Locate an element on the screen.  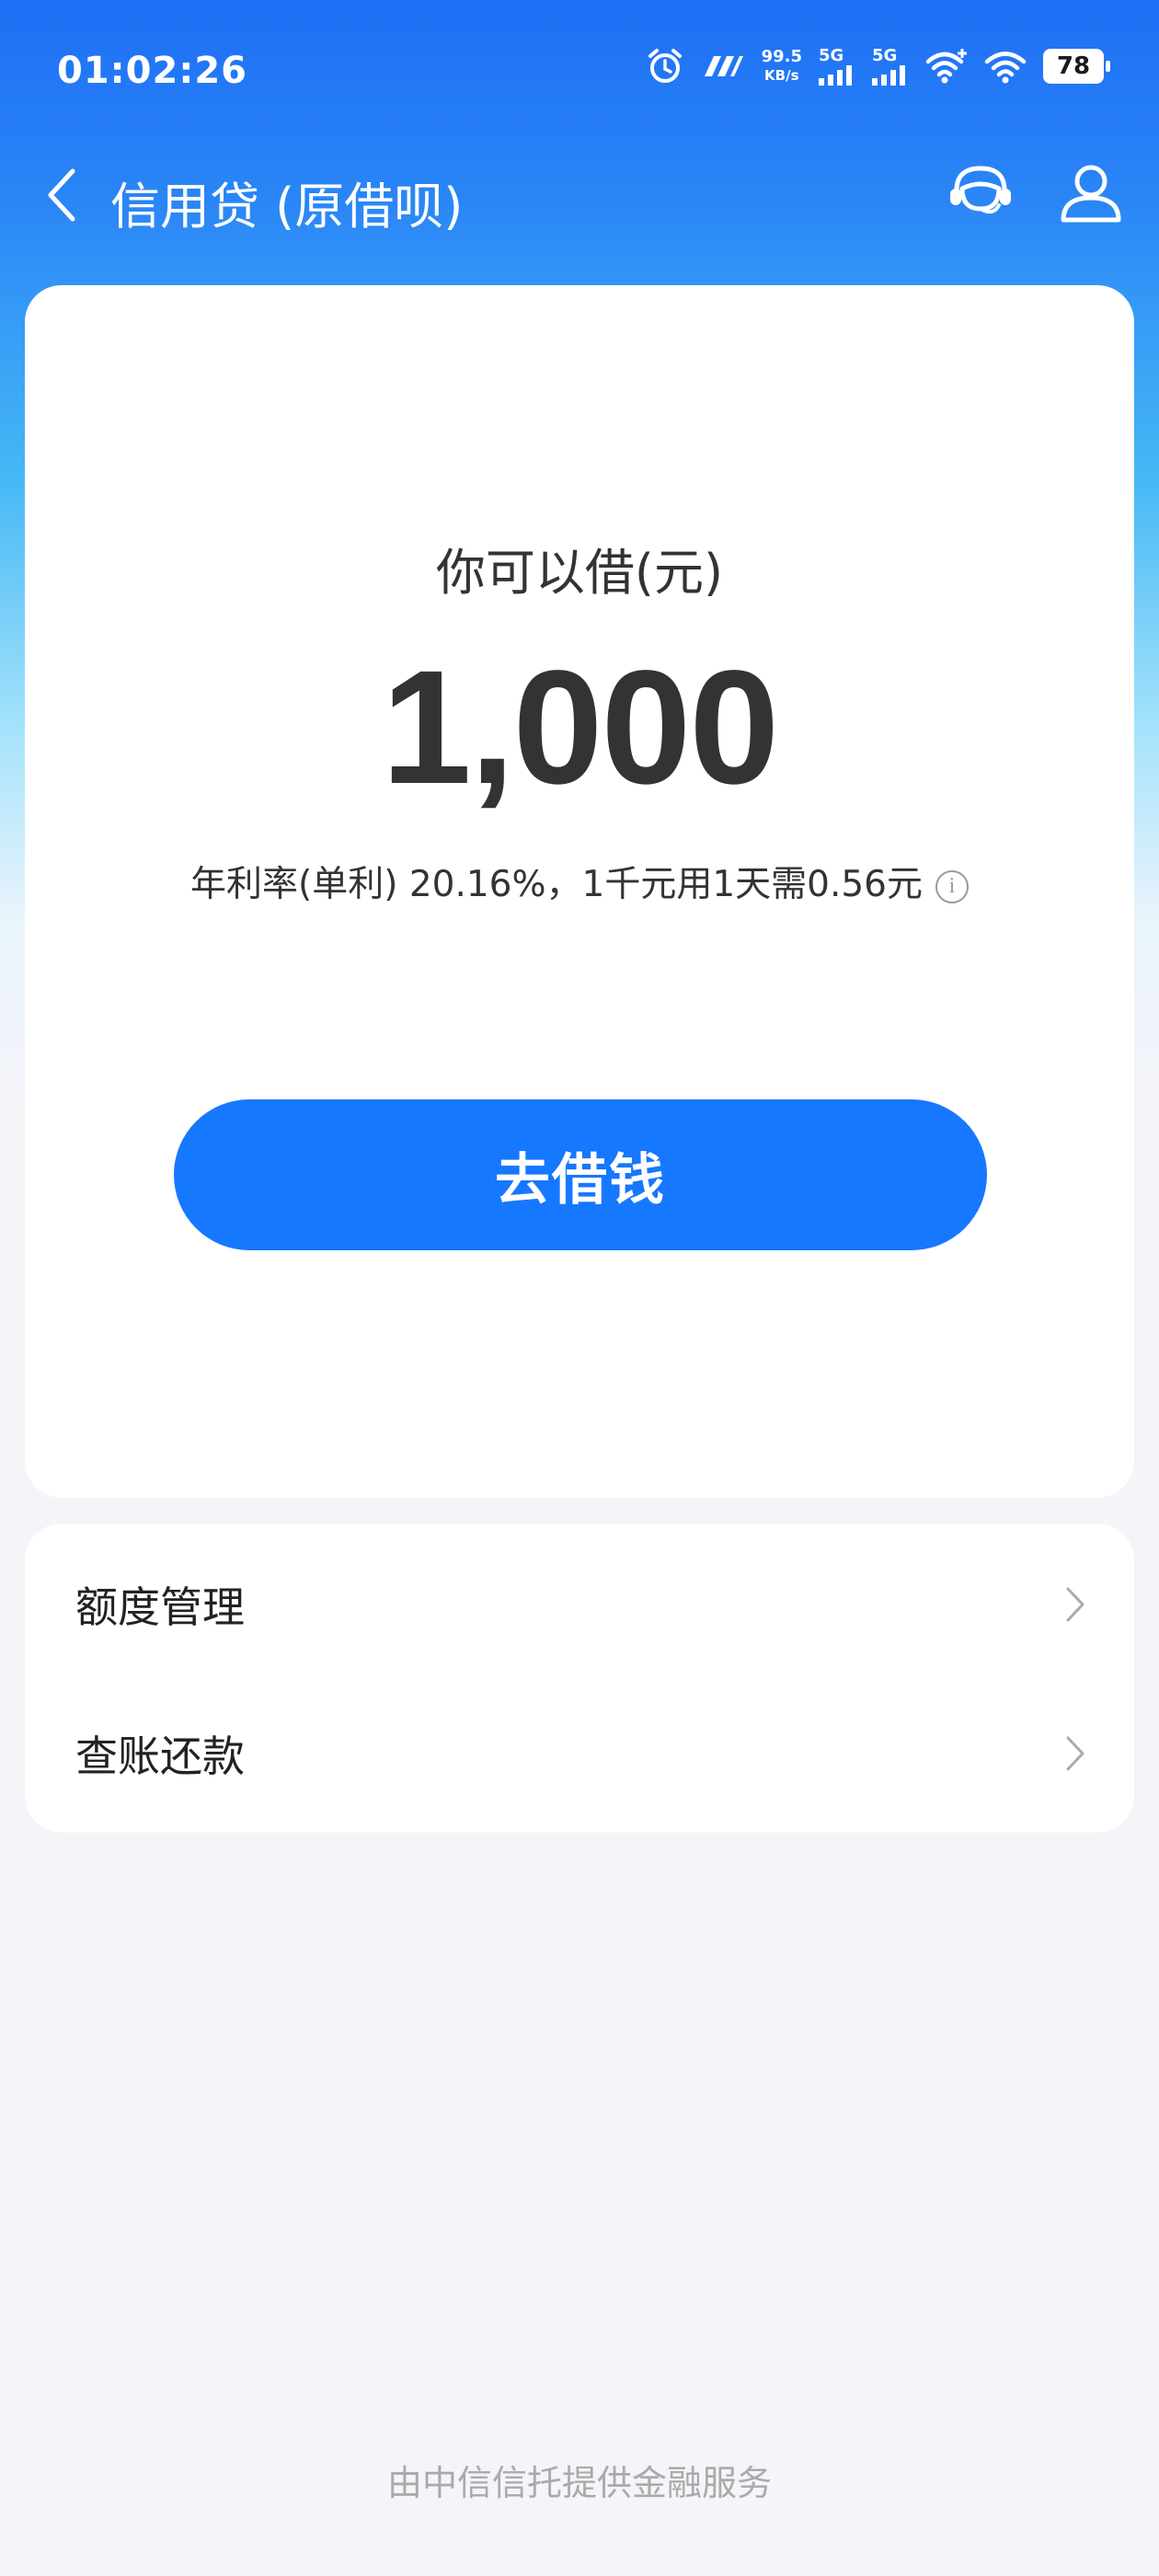
menu-card: 额度管理 查账还款 is located at coordinates (579, 1678).